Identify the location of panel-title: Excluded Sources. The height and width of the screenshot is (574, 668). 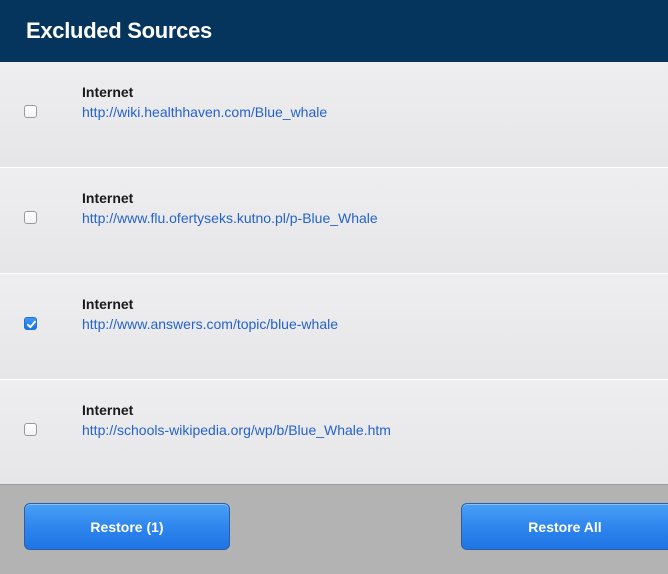
(119, 30).